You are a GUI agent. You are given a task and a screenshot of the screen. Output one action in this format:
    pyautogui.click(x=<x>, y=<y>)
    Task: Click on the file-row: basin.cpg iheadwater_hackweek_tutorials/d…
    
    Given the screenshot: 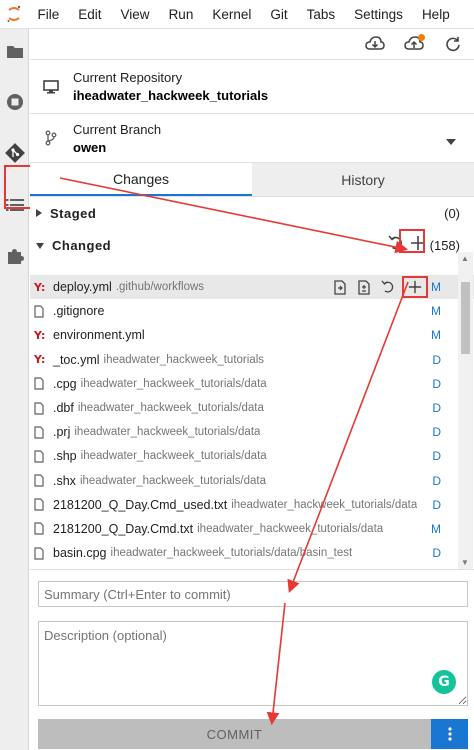 What is the action you would take?
    pyautogui.click(x=252, y=553)
    